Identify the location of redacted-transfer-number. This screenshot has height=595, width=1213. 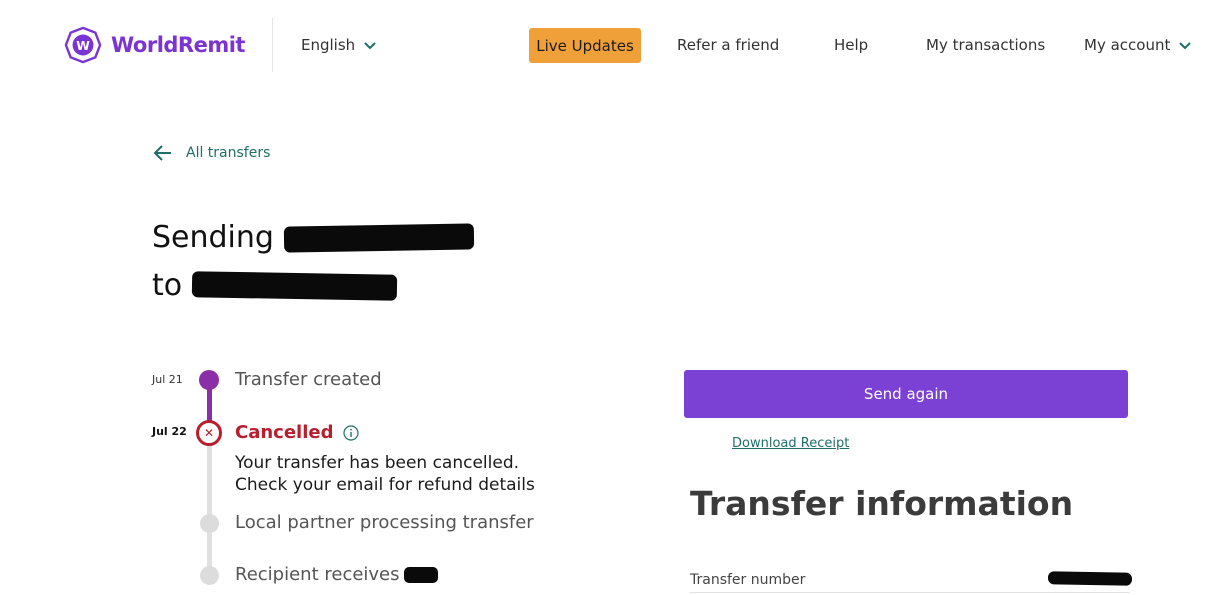
(1090, 578).